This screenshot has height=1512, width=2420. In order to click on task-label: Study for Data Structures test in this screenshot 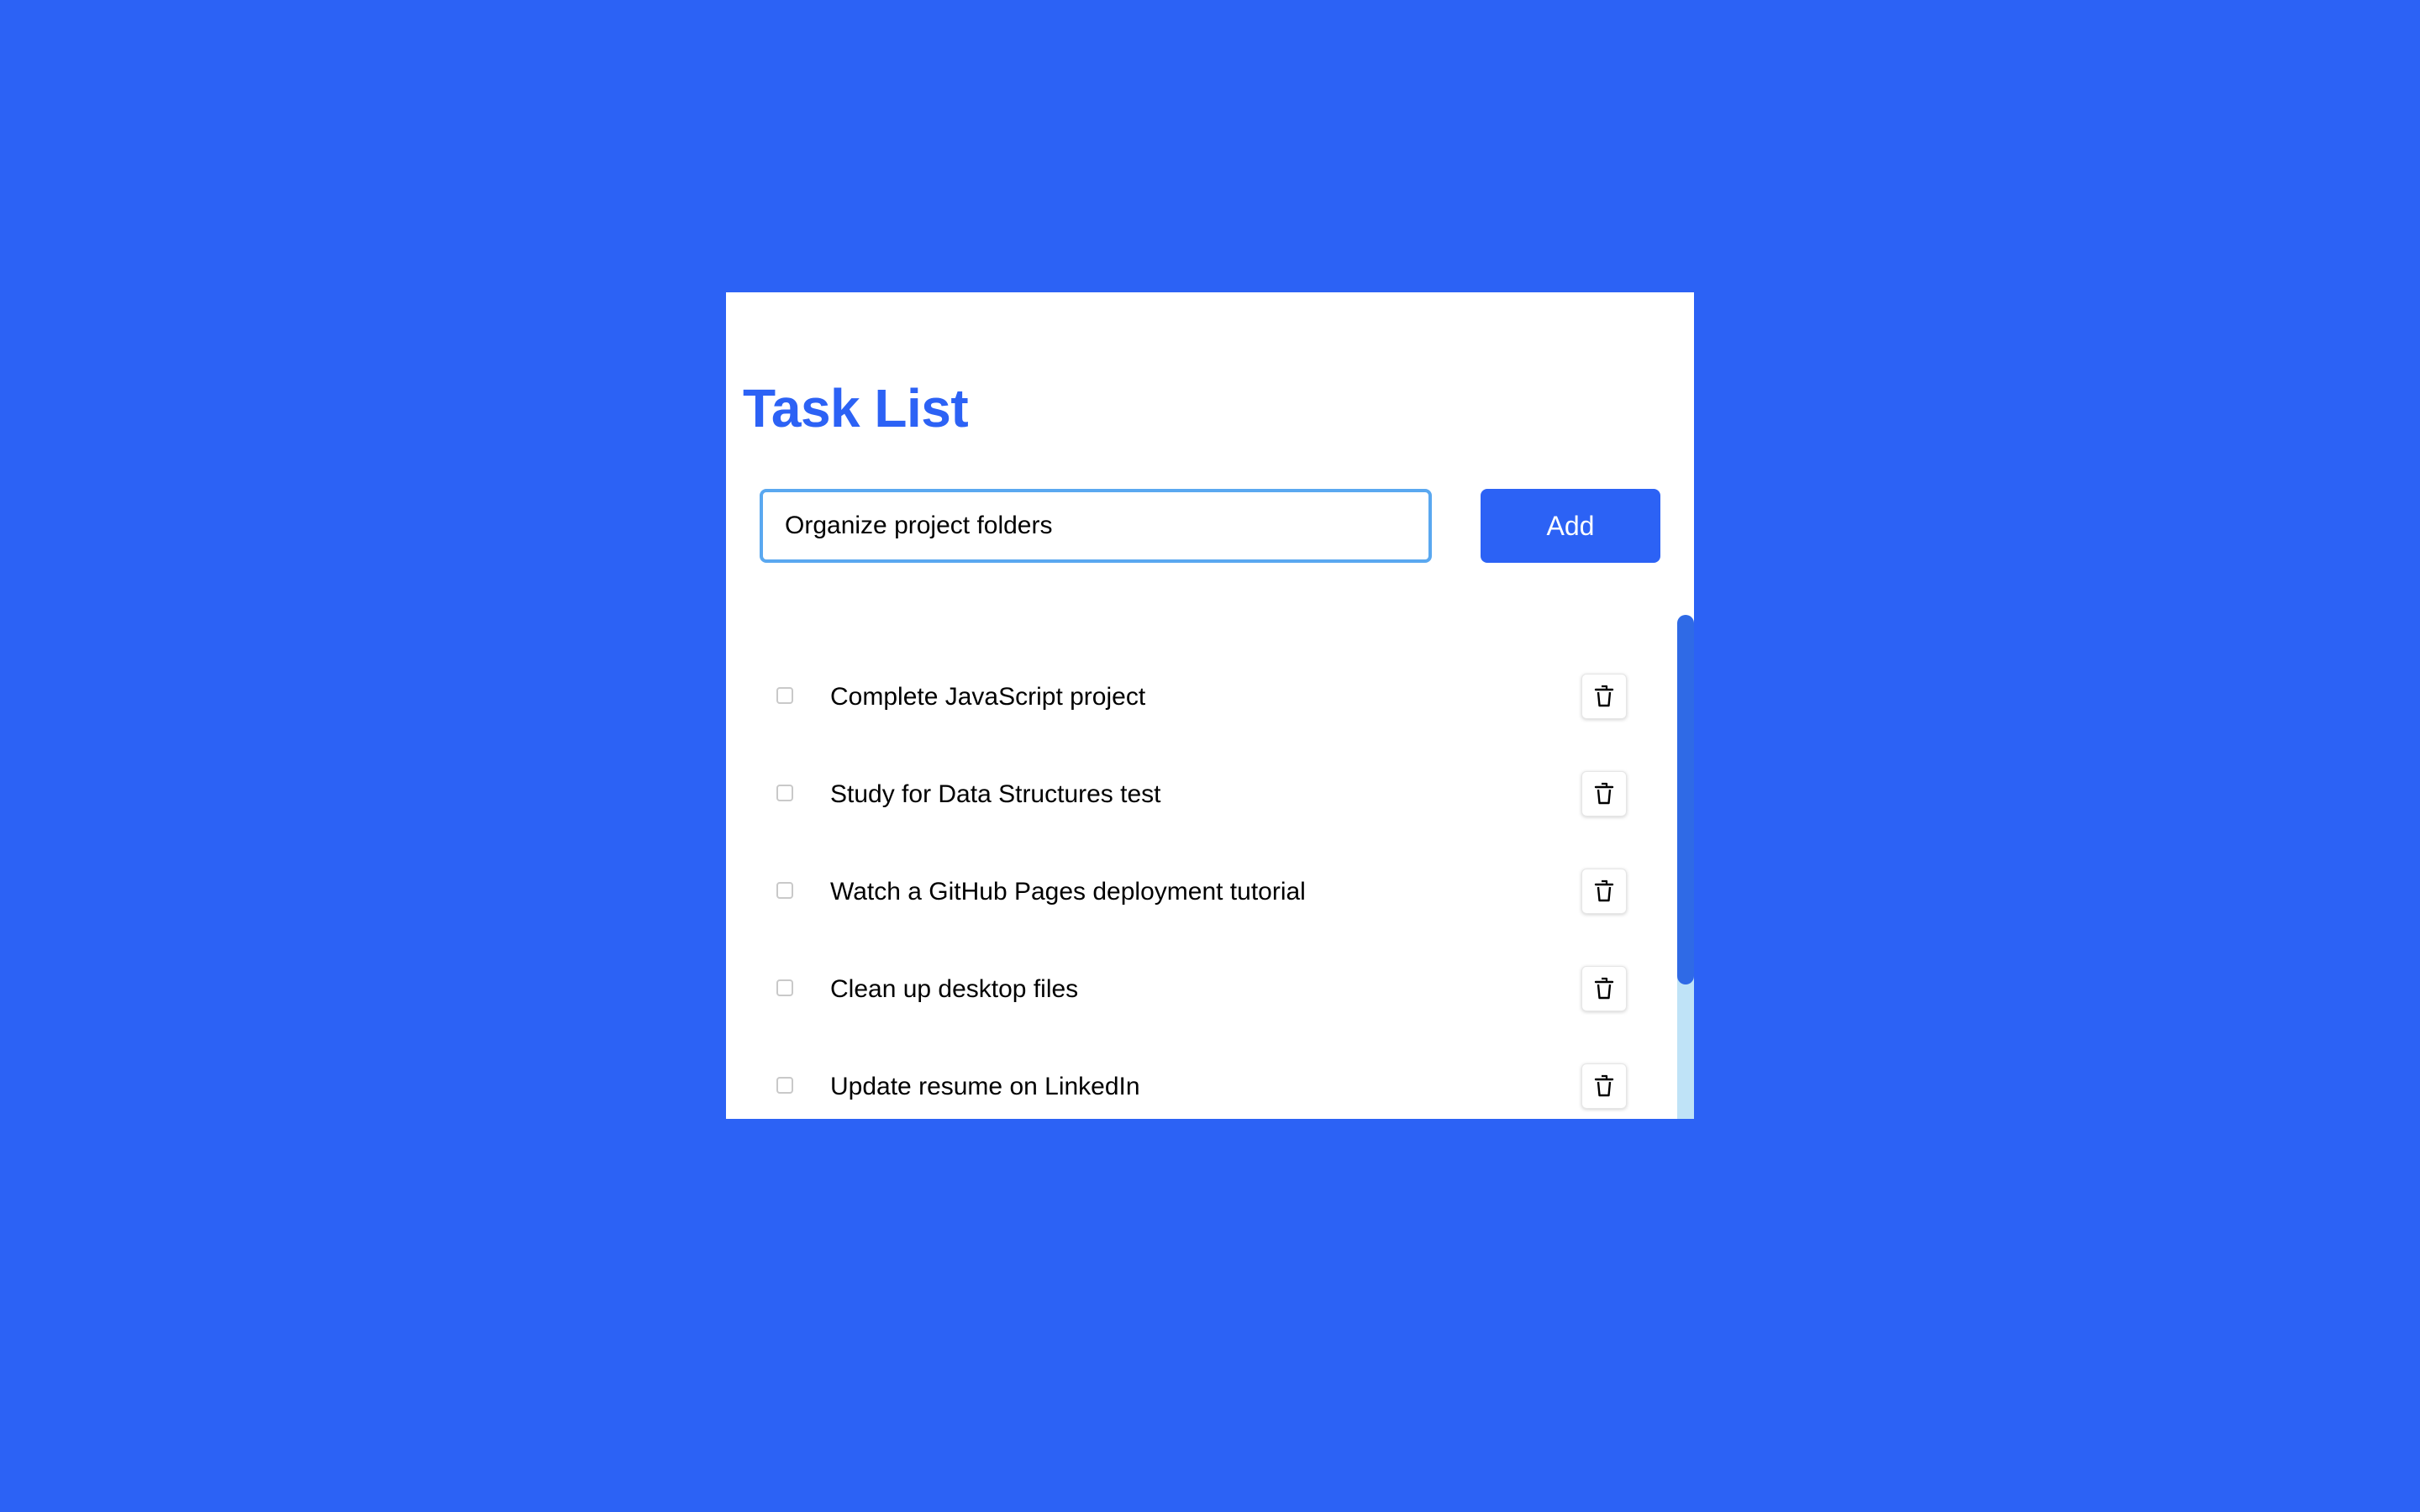, I will do `click(995, 794)`.